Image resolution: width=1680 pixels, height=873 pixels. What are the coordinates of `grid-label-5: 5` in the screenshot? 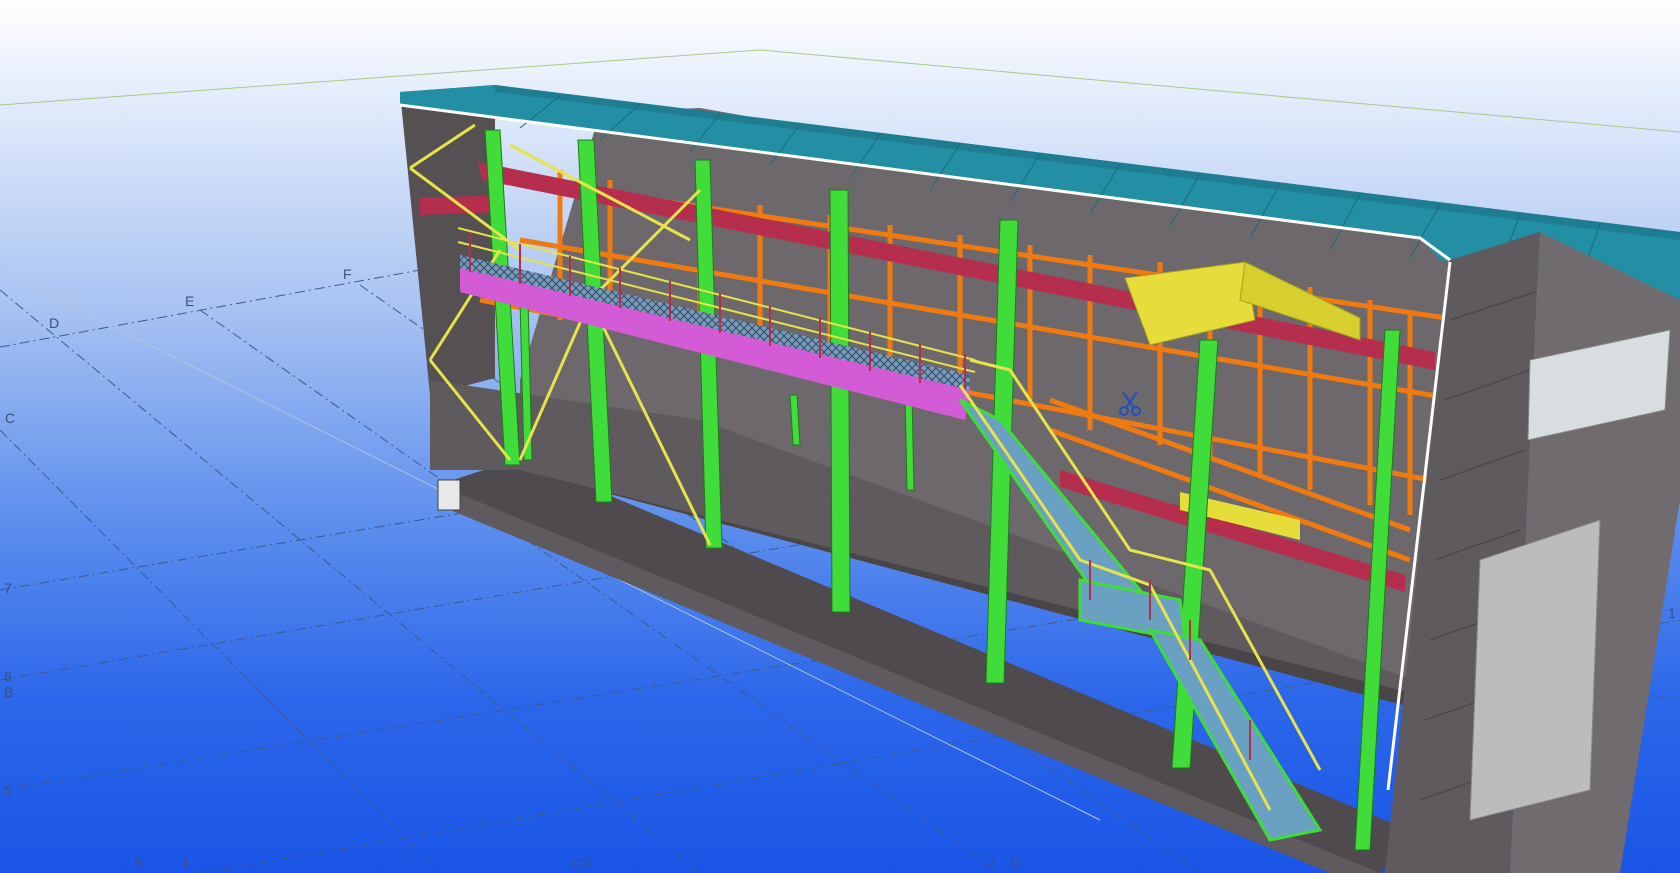 It's located at (8, 790).